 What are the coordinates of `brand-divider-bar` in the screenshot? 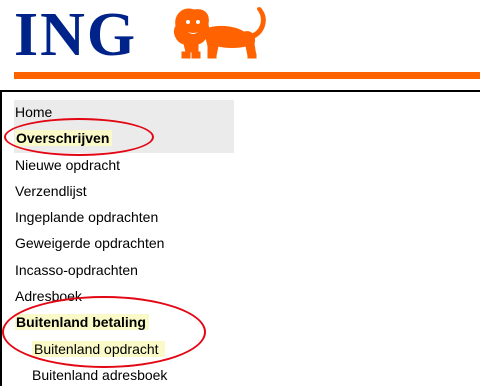 It's located at (247, 75).